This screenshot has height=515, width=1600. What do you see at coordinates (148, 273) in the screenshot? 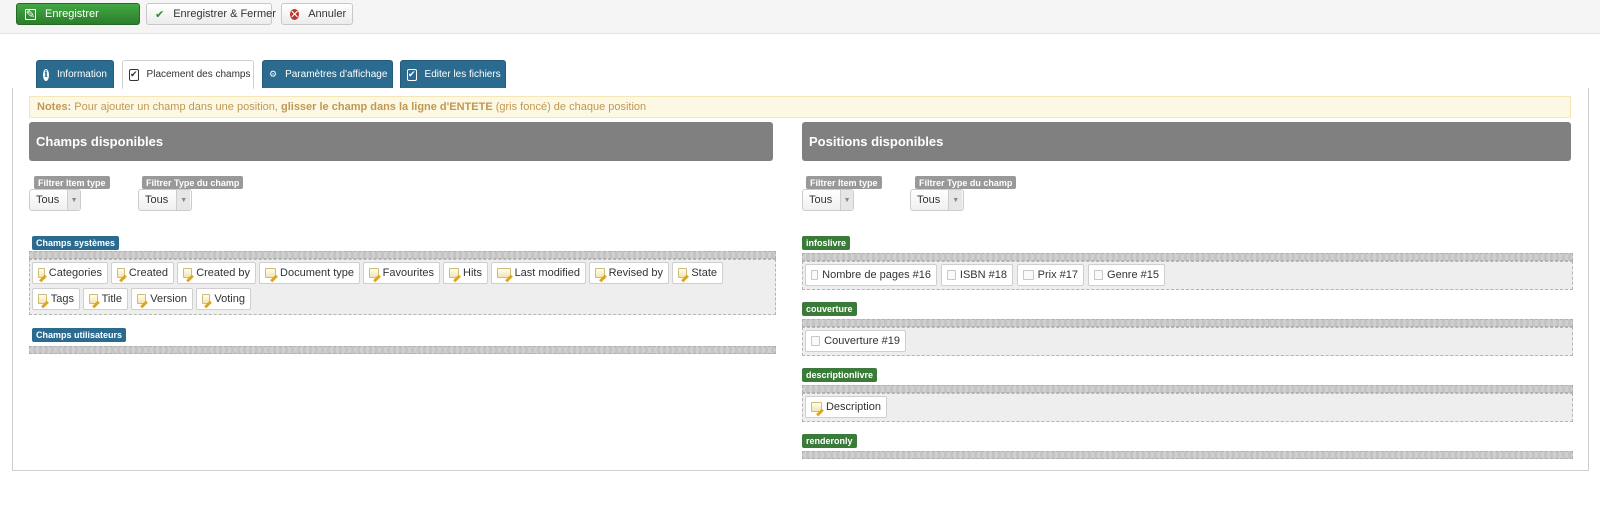
I see `field-chip-label: Created` at bounding box center [148, 273].